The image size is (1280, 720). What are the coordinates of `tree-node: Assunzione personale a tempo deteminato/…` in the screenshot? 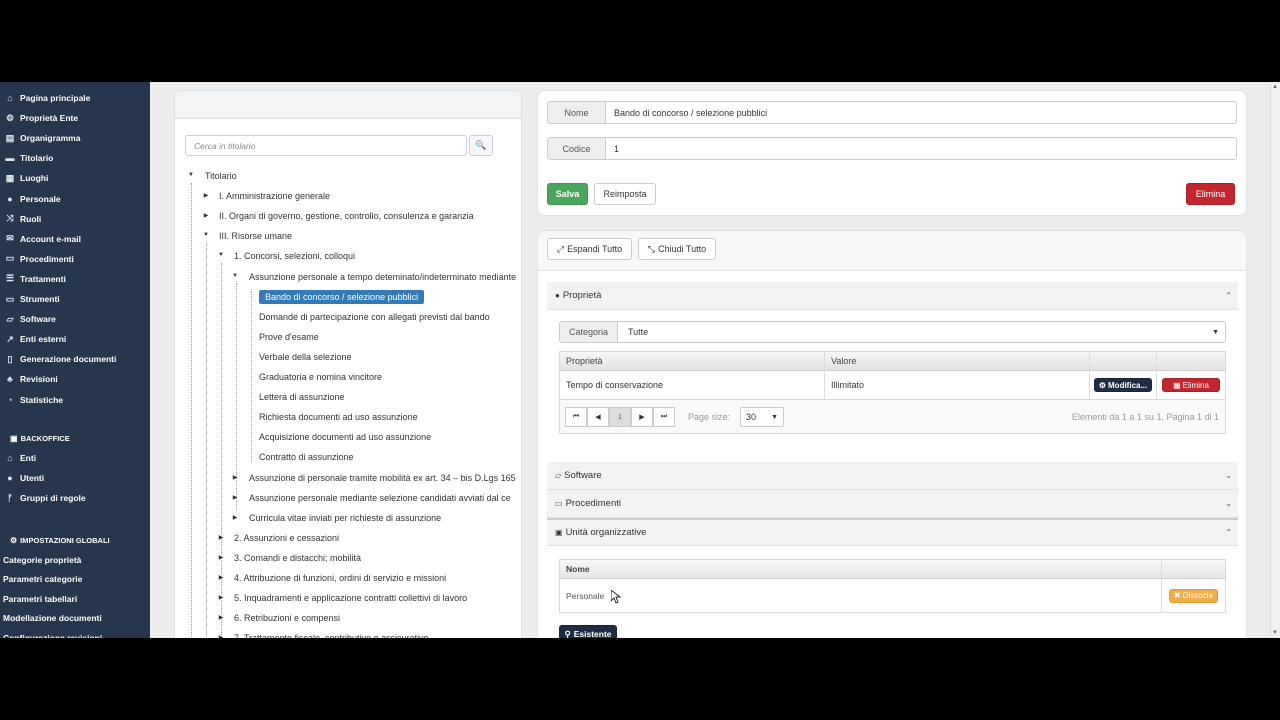 It's located at (382, 277).